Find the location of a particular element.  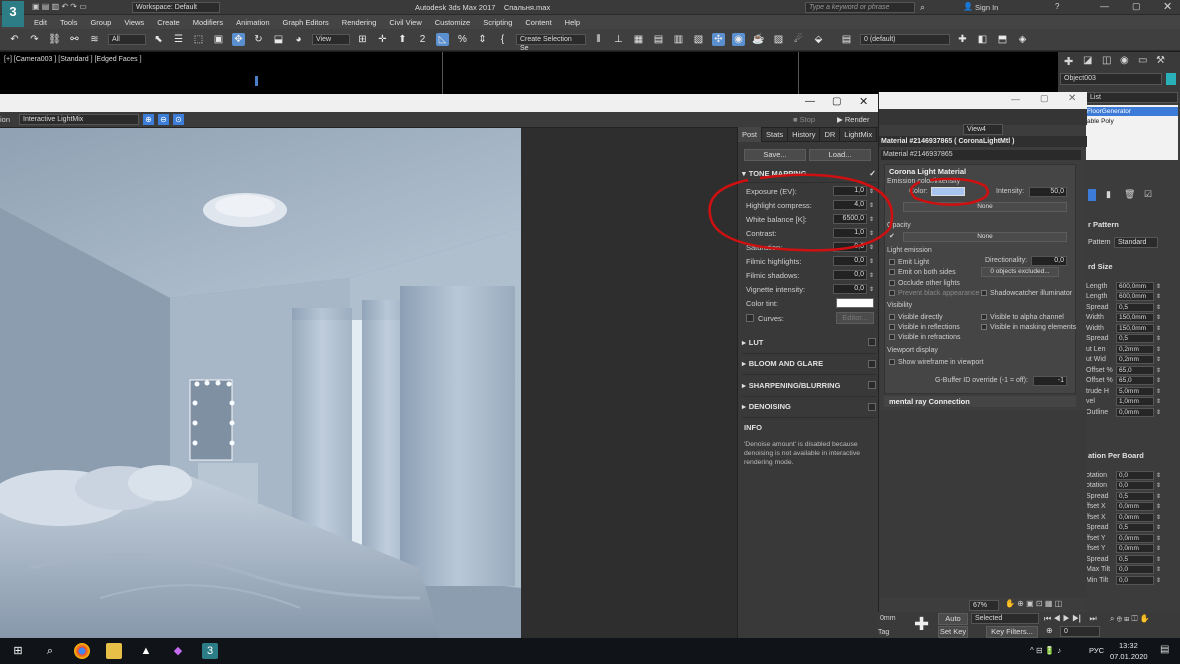

opacity-check: ✔ is located at coordinates (892, 237).